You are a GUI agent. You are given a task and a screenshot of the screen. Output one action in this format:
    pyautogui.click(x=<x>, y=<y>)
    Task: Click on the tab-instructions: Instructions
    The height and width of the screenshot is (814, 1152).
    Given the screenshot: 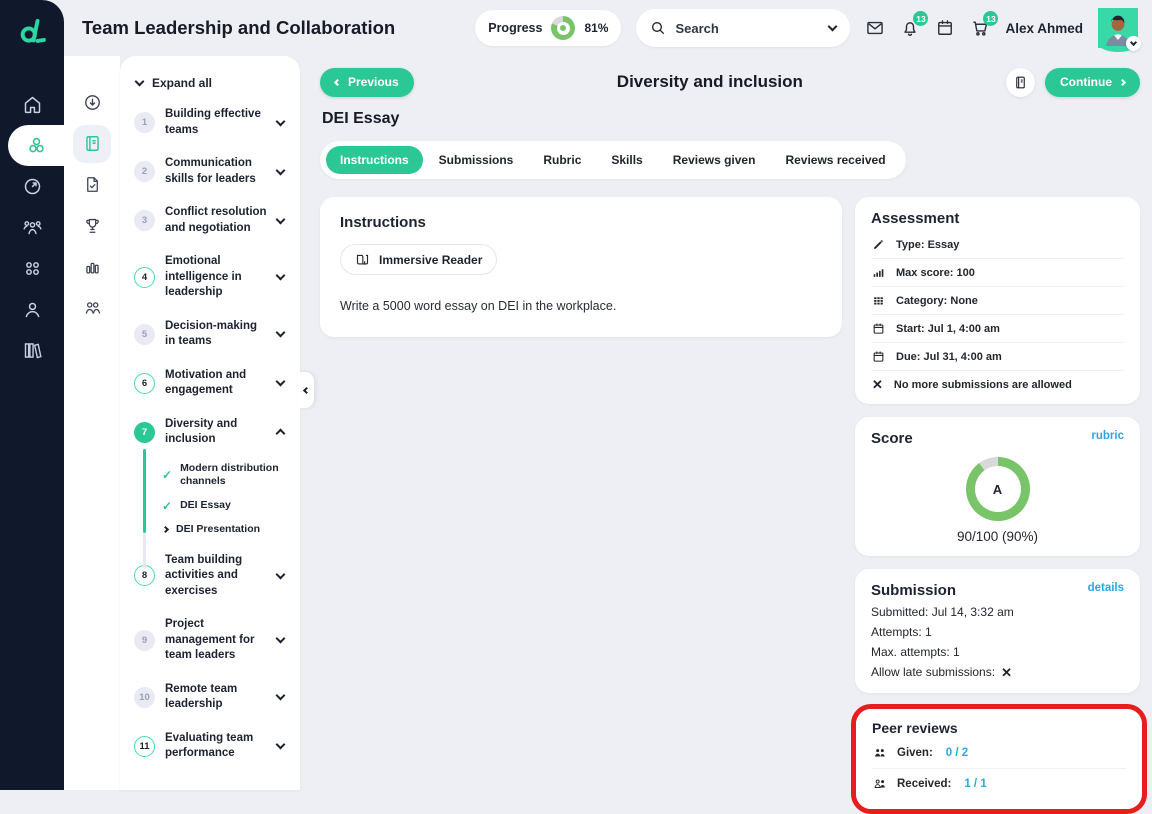 What is the action you would take?
    pyautogui.click(x=374, y=160)
    